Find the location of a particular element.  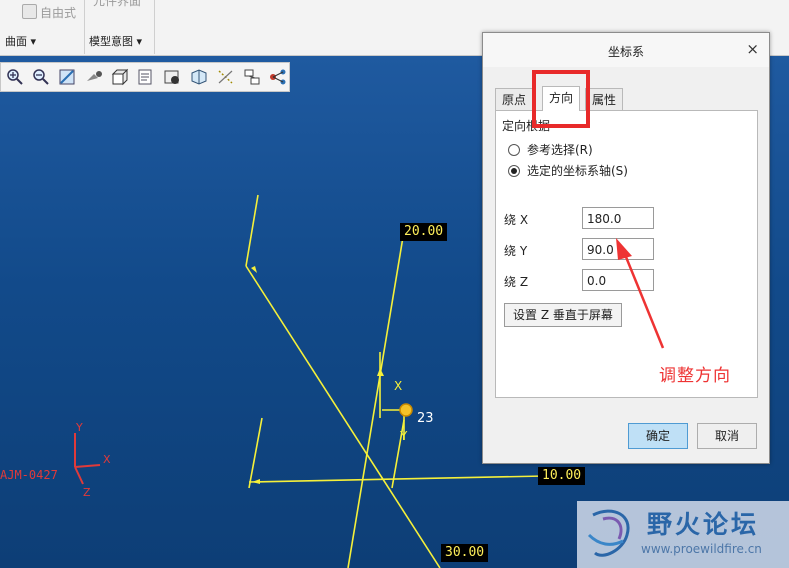

cancel-button: 取消 is located at coordinates (727, 436).